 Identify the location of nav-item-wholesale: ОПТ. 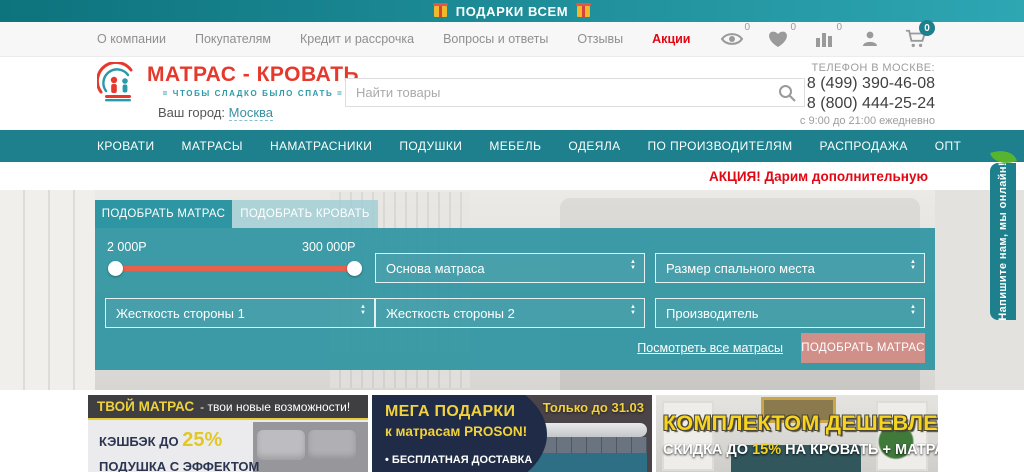
(948, 146).